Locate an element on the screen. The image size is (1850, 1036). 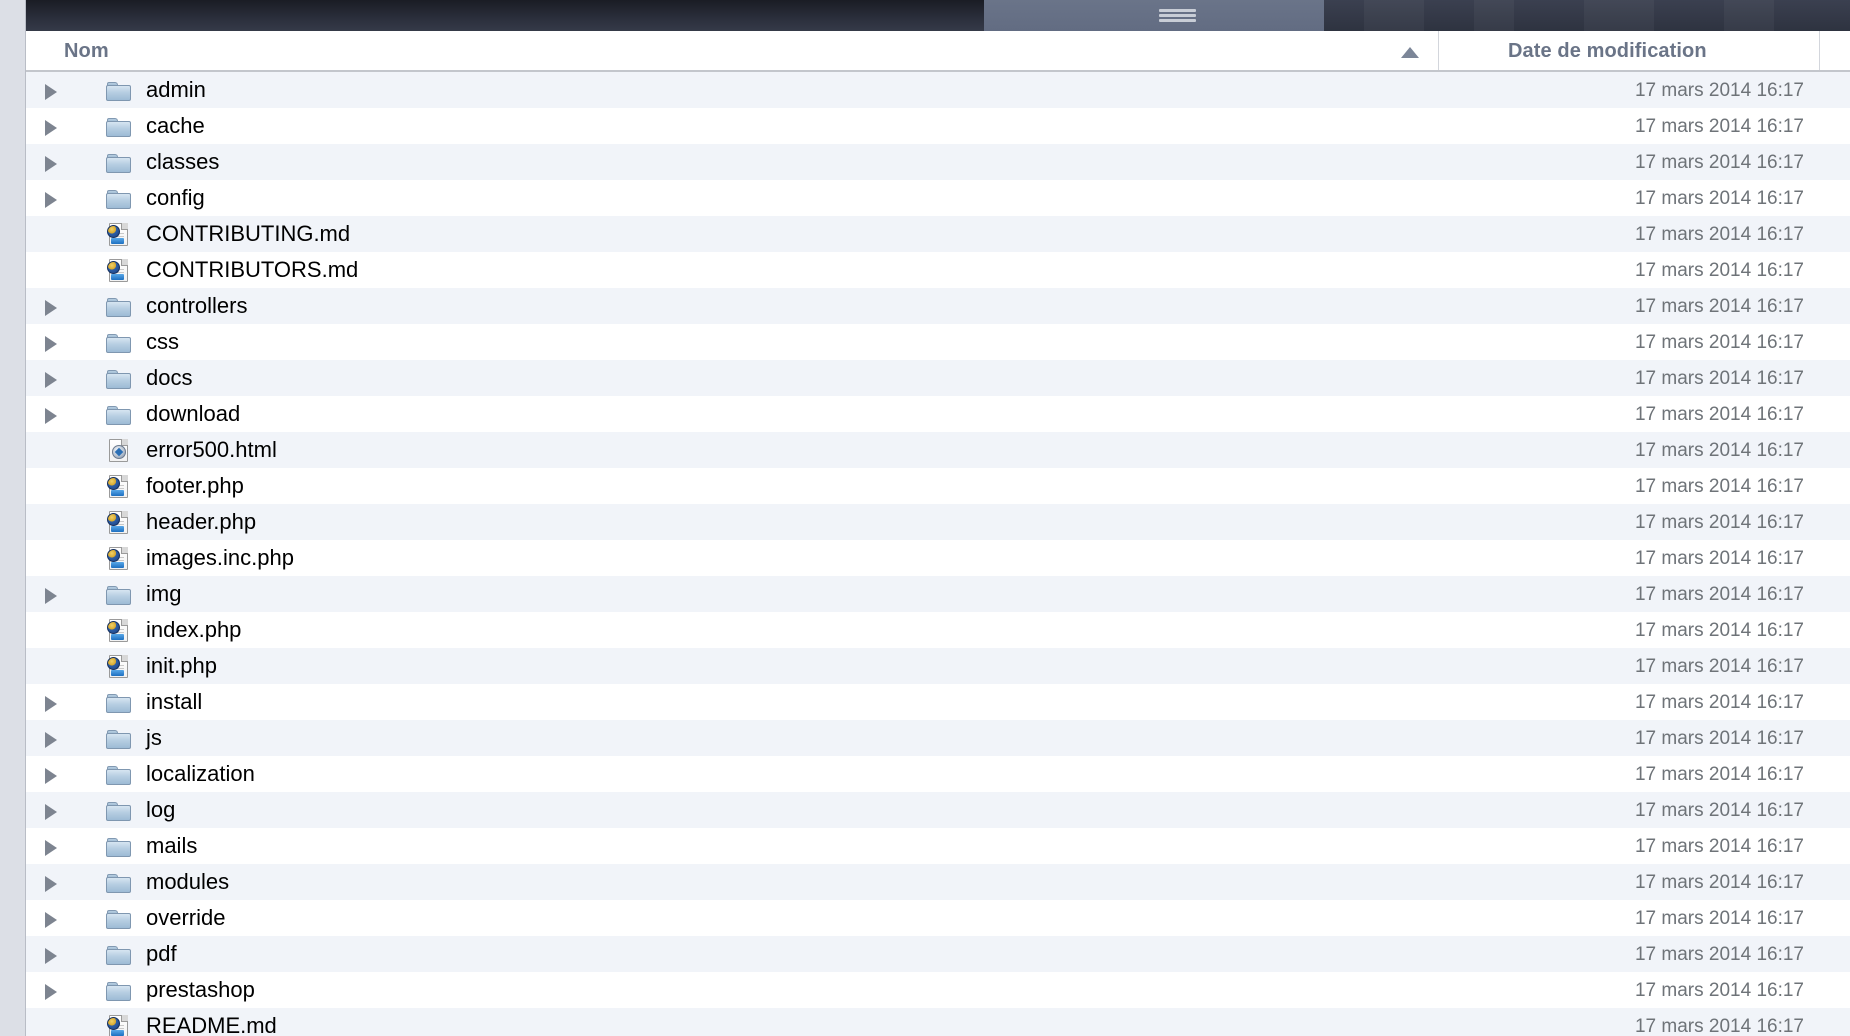
column-header-name: Nom is located at coordinates (732, 50).